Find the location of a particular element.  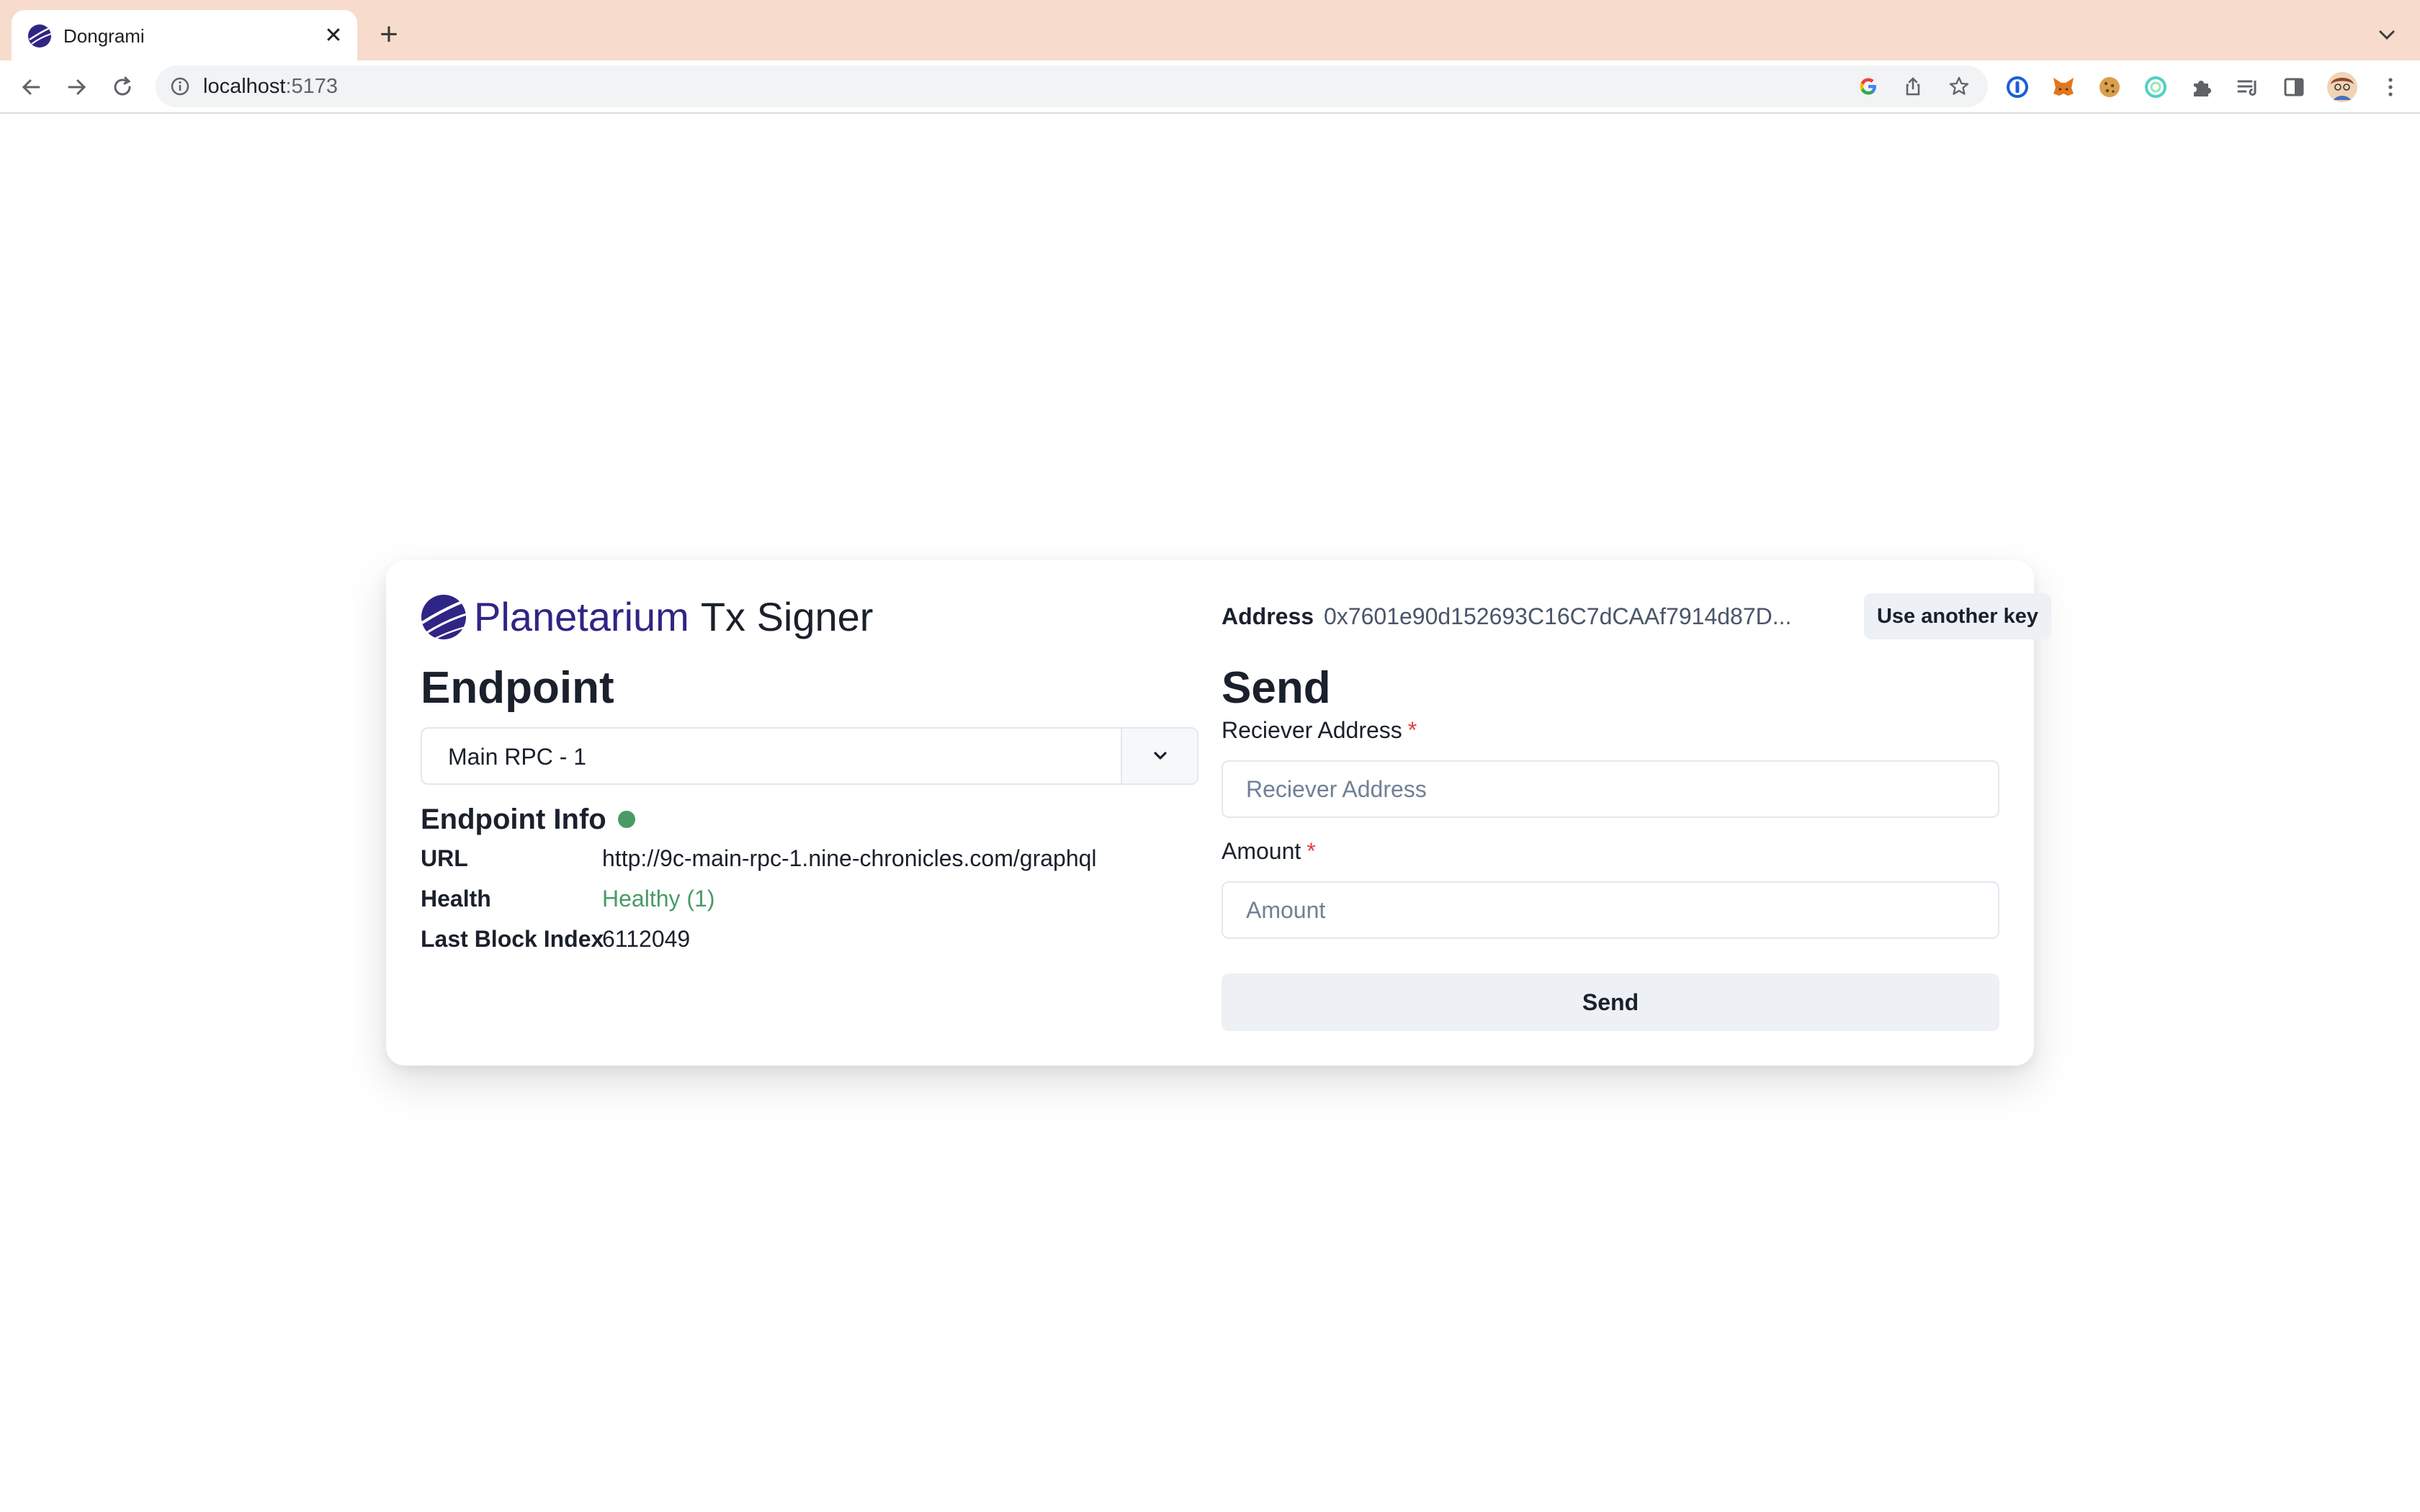

back-icon is located at coordinates (31, 87).